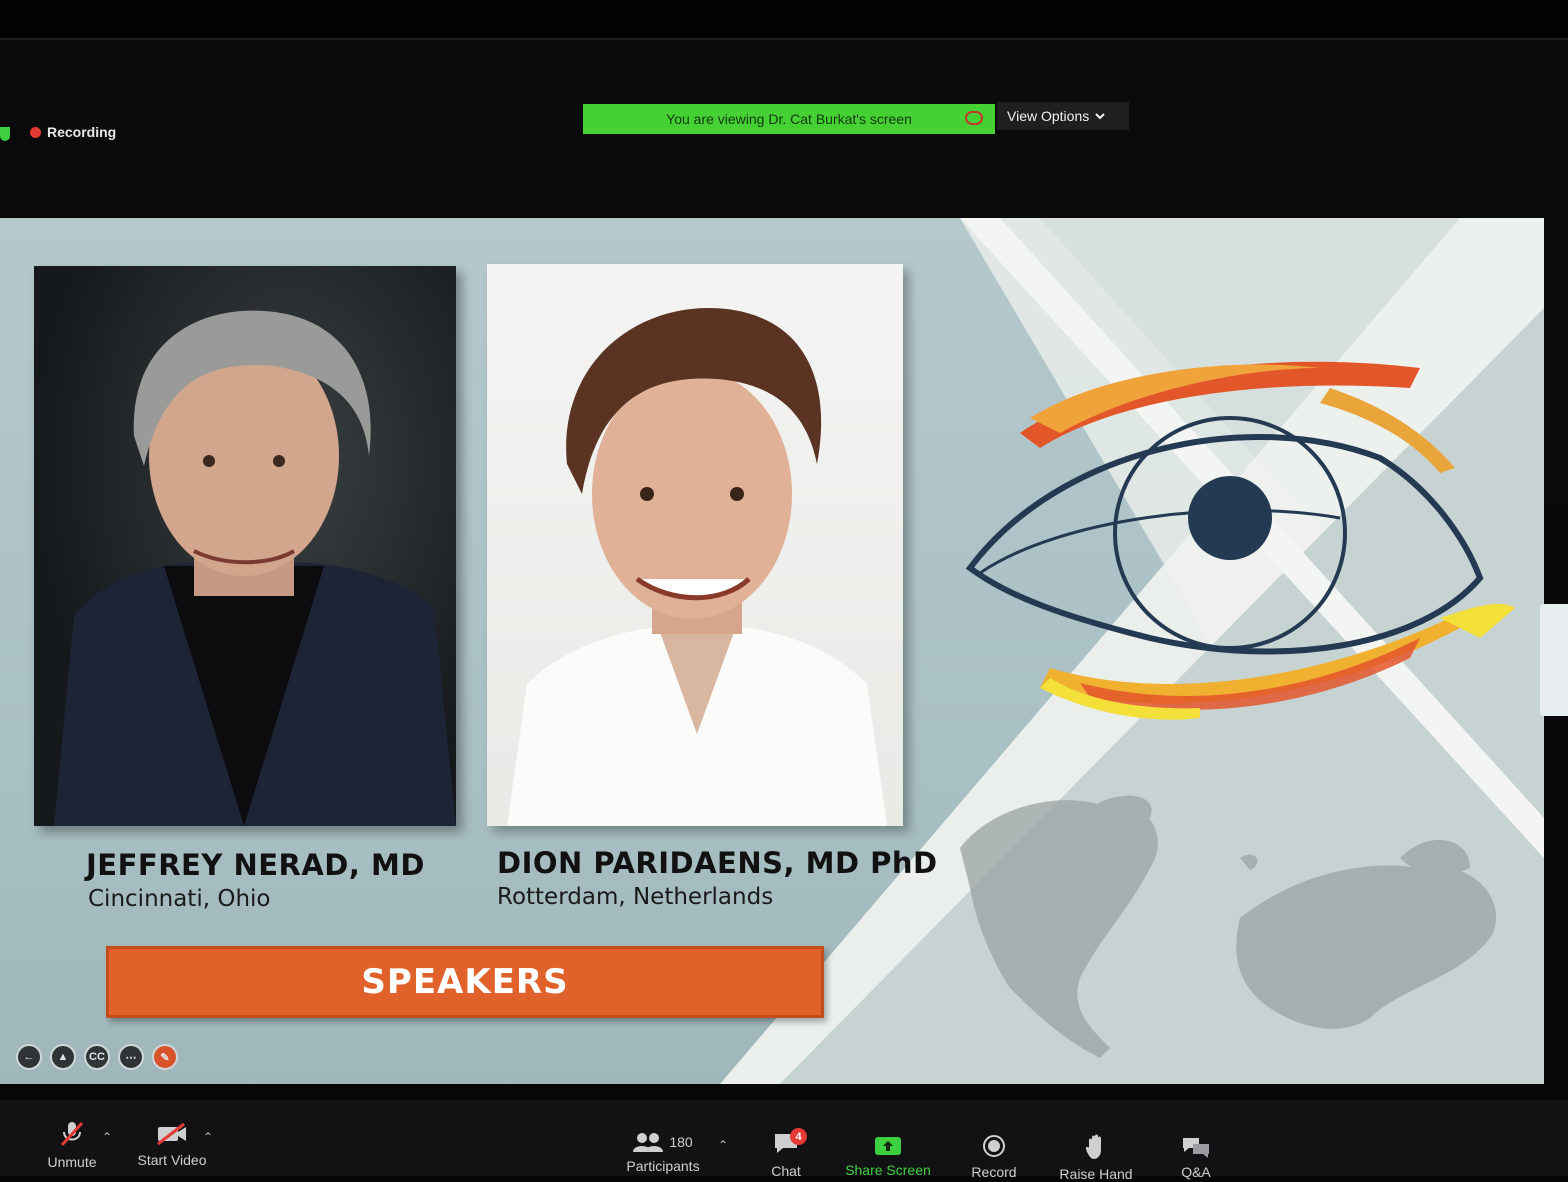 The width and height of the screenshot is (1568, 1182). I want to click on record-icon, so click(994, 1146).